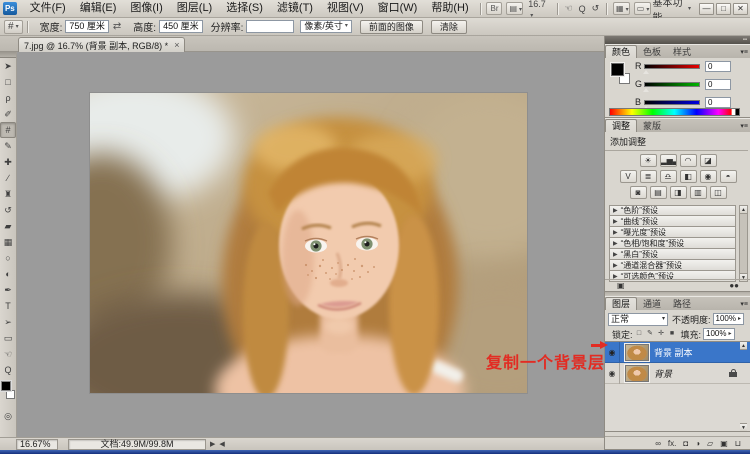 The image size is (750, 454). I want to click on tool-marquee: □, so click(8, 82).